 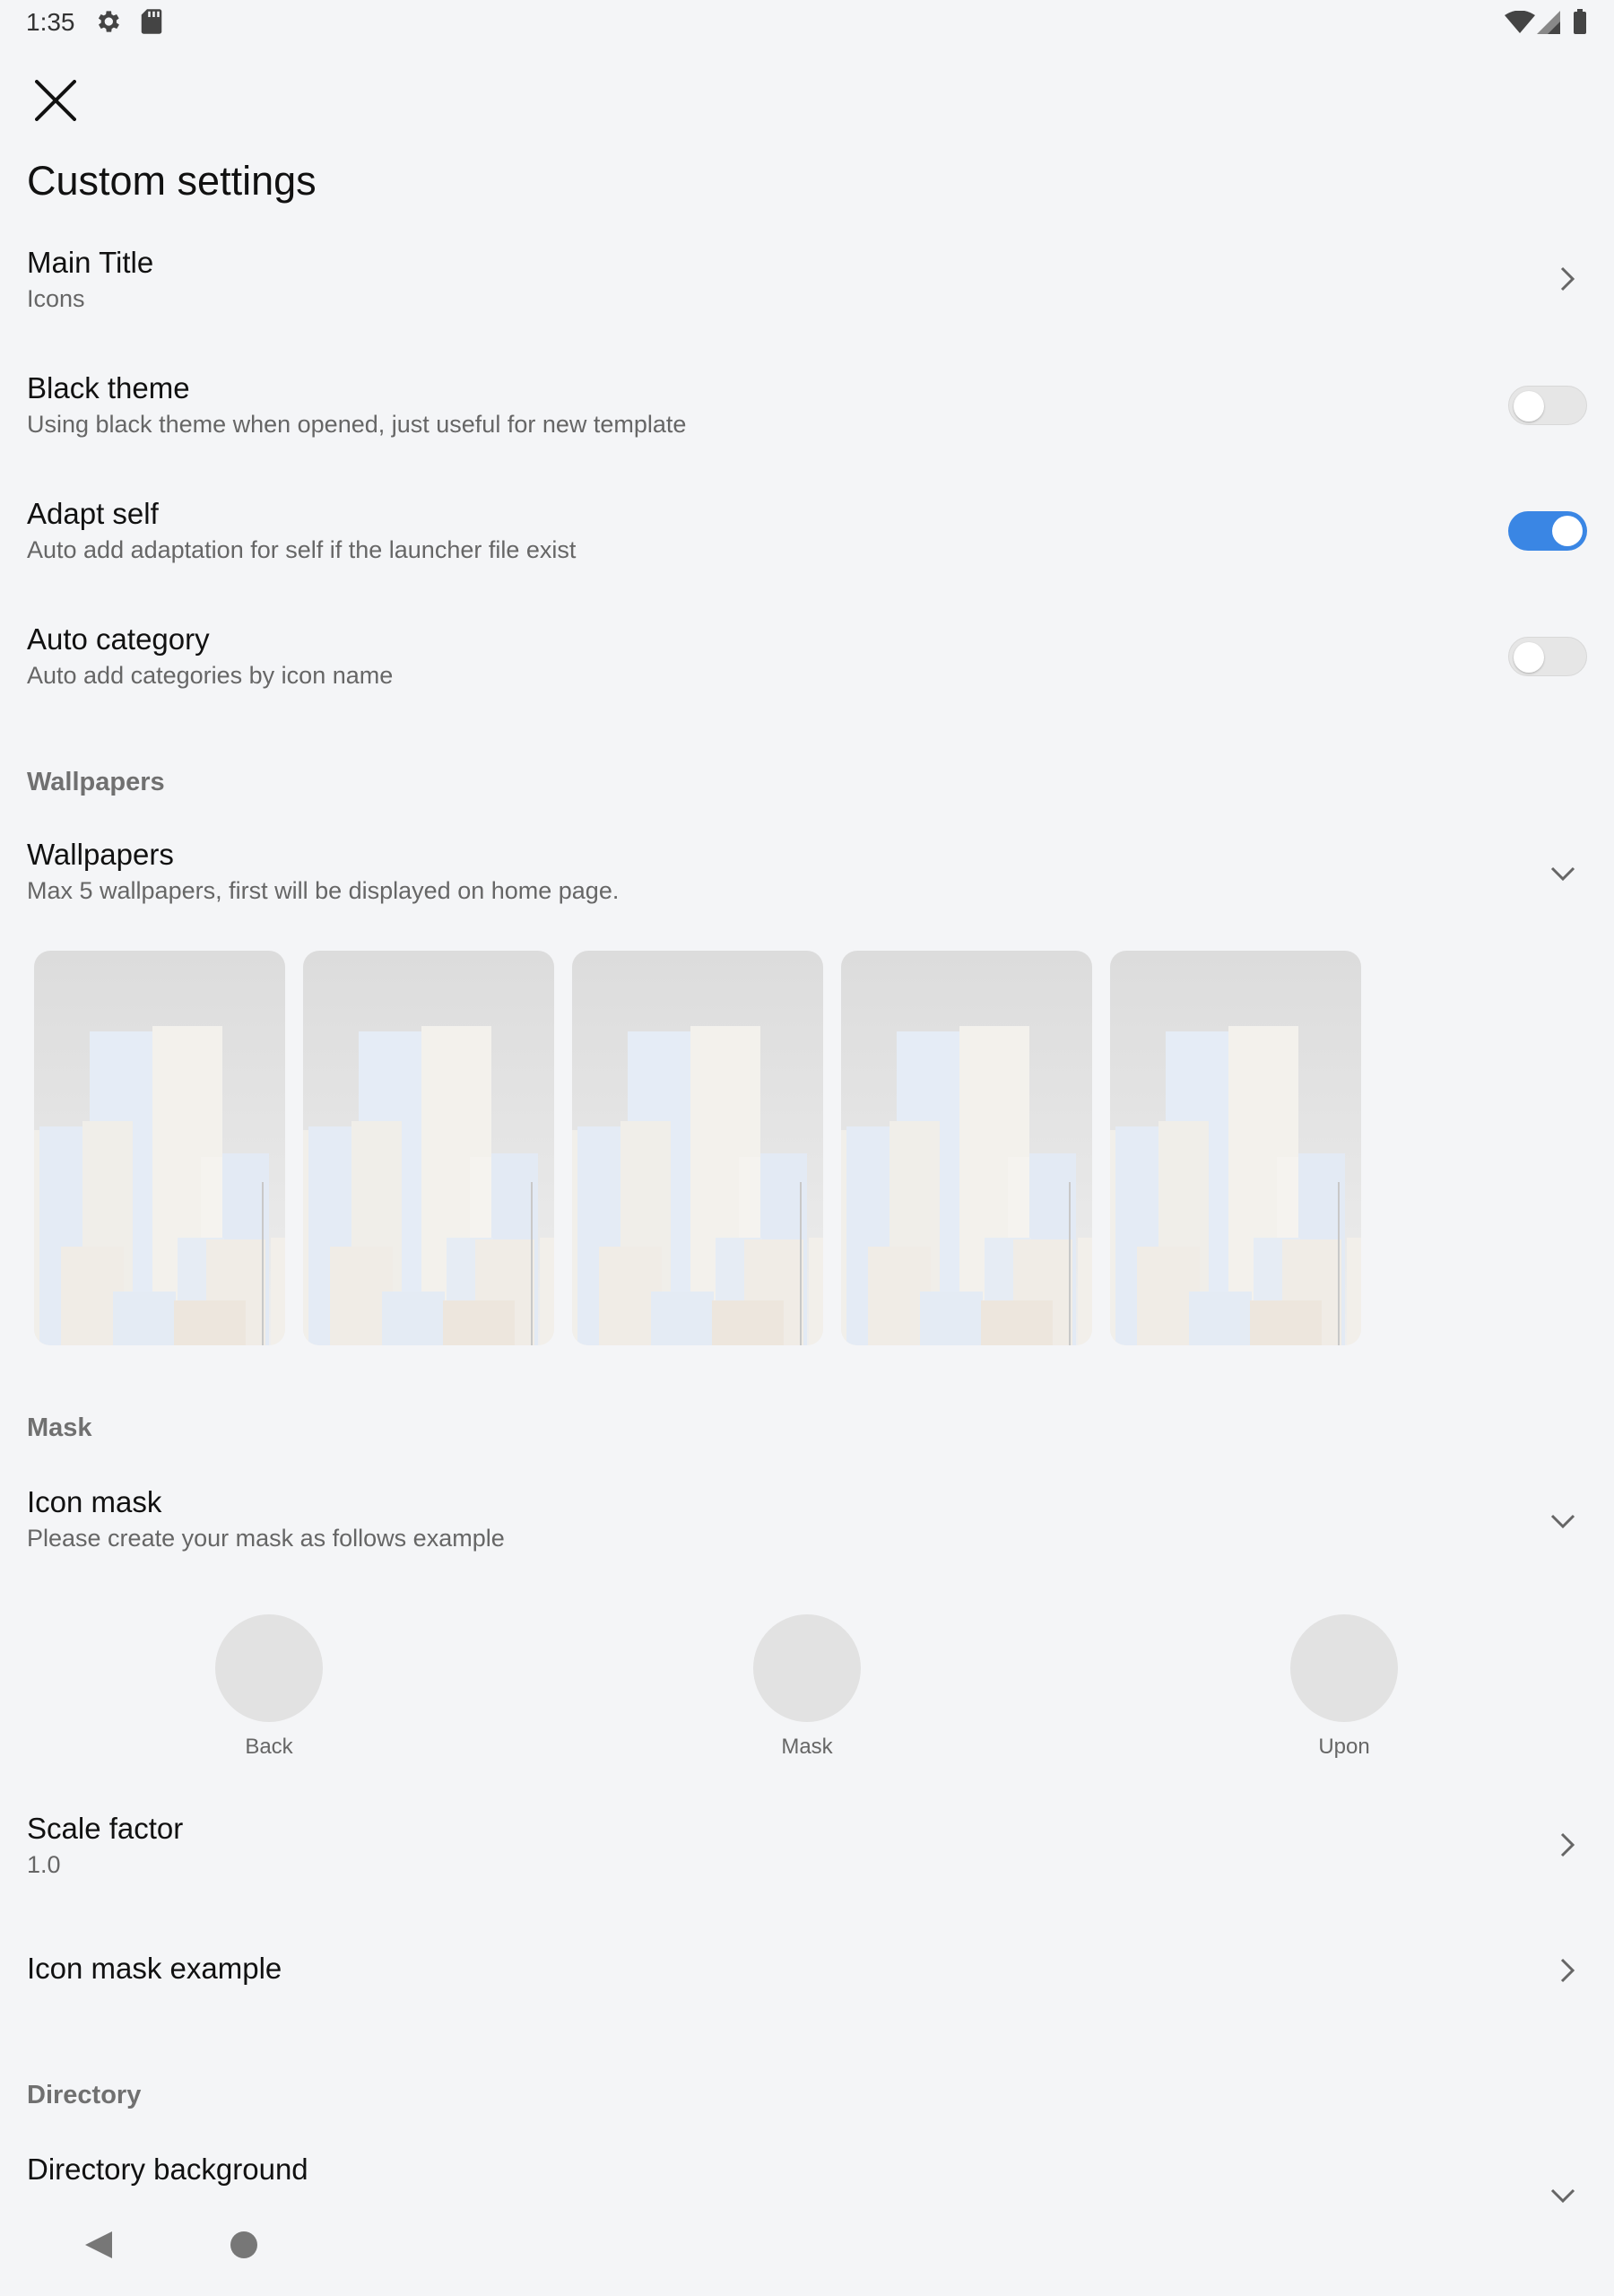 I want to click on scale-factor-label: Scale factor, so click(x=105, y=1828).